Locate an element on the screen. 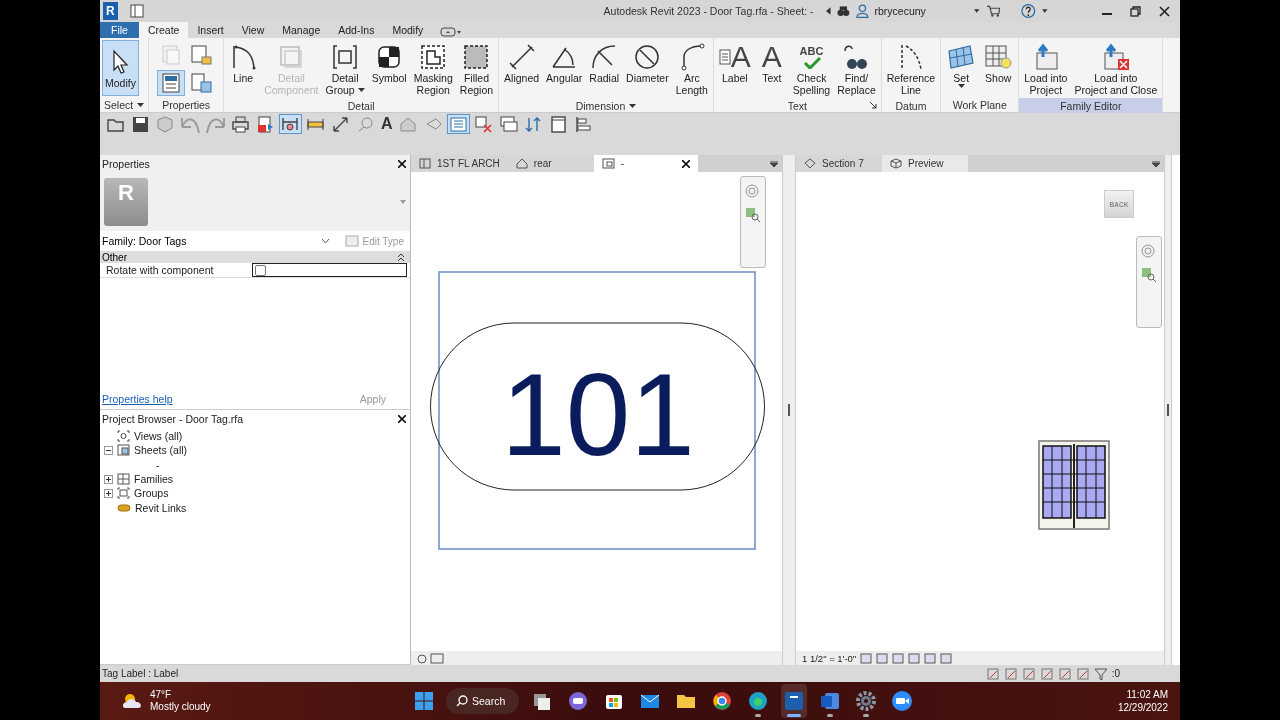  weather-temperature: 47°F is located at coordinates (180, 695).